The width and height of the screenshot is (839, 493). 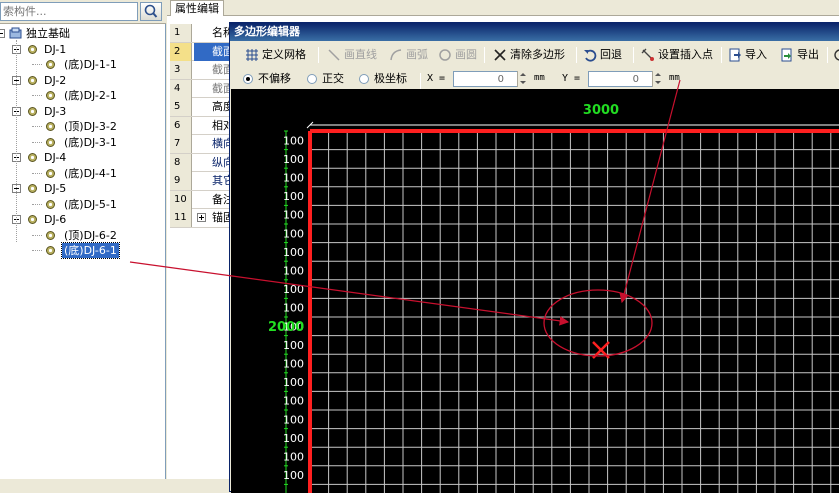 What do you see at coordinates (503, 8) in the screenshot?
I see `property-tabbar: 属性编辑` at bounding box center [503, 8].